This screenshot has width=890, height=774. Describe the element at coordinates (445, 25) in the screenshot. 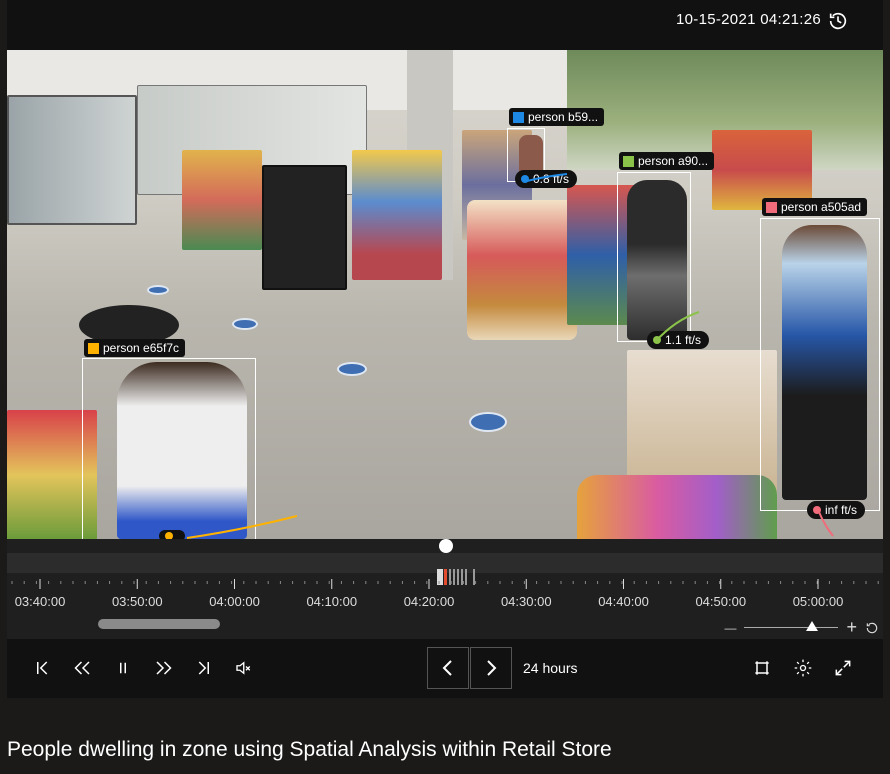

I see `top-bar: 10-15-2021 04:21:26` at that location.